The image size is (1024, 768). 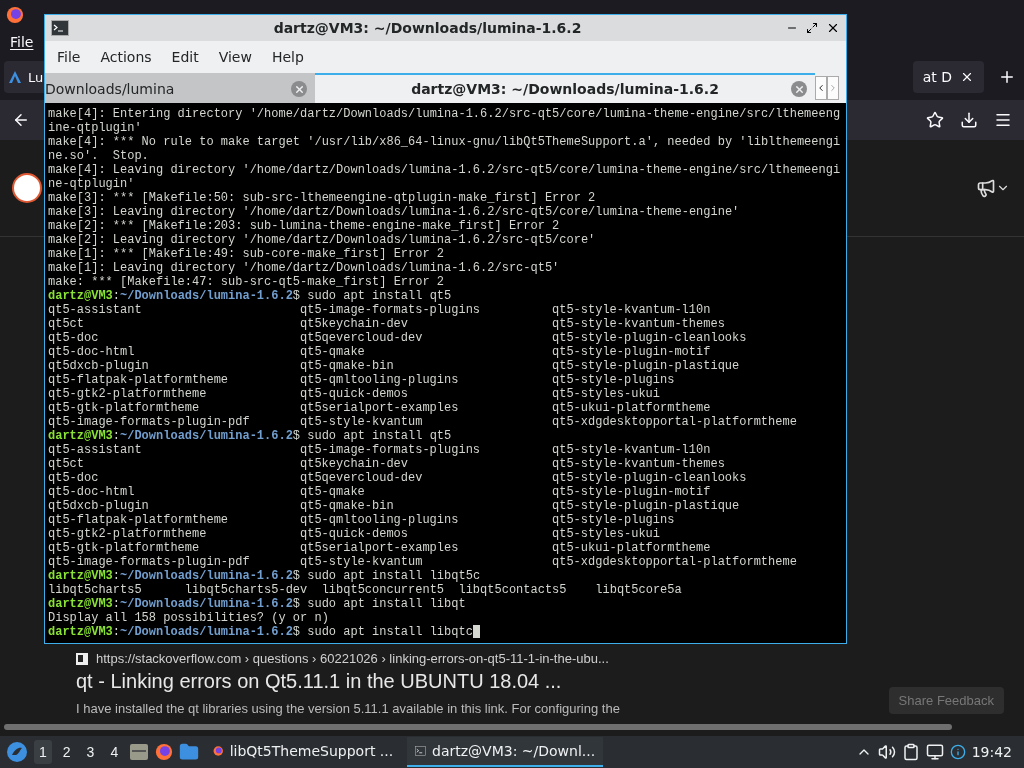 What do you see at coordinates (821, 88) in the screenshot?
I see `chevron-left-icon` at bounding box center [821, 88].